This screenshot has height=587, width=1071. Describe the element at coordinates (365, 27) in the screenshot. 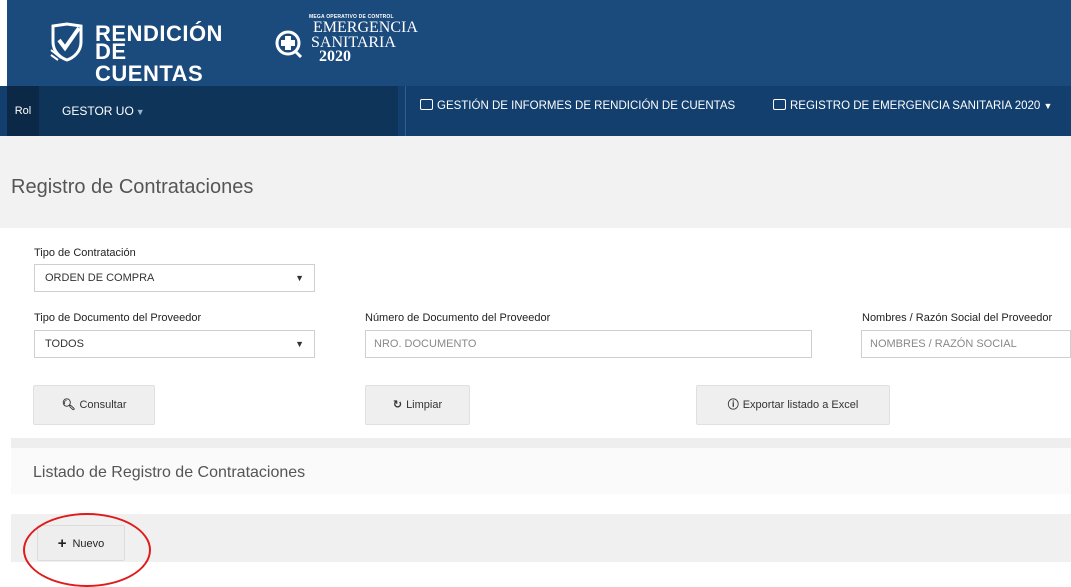

I see `logo-emergencia-line1: EMERGENCIA` at that location.